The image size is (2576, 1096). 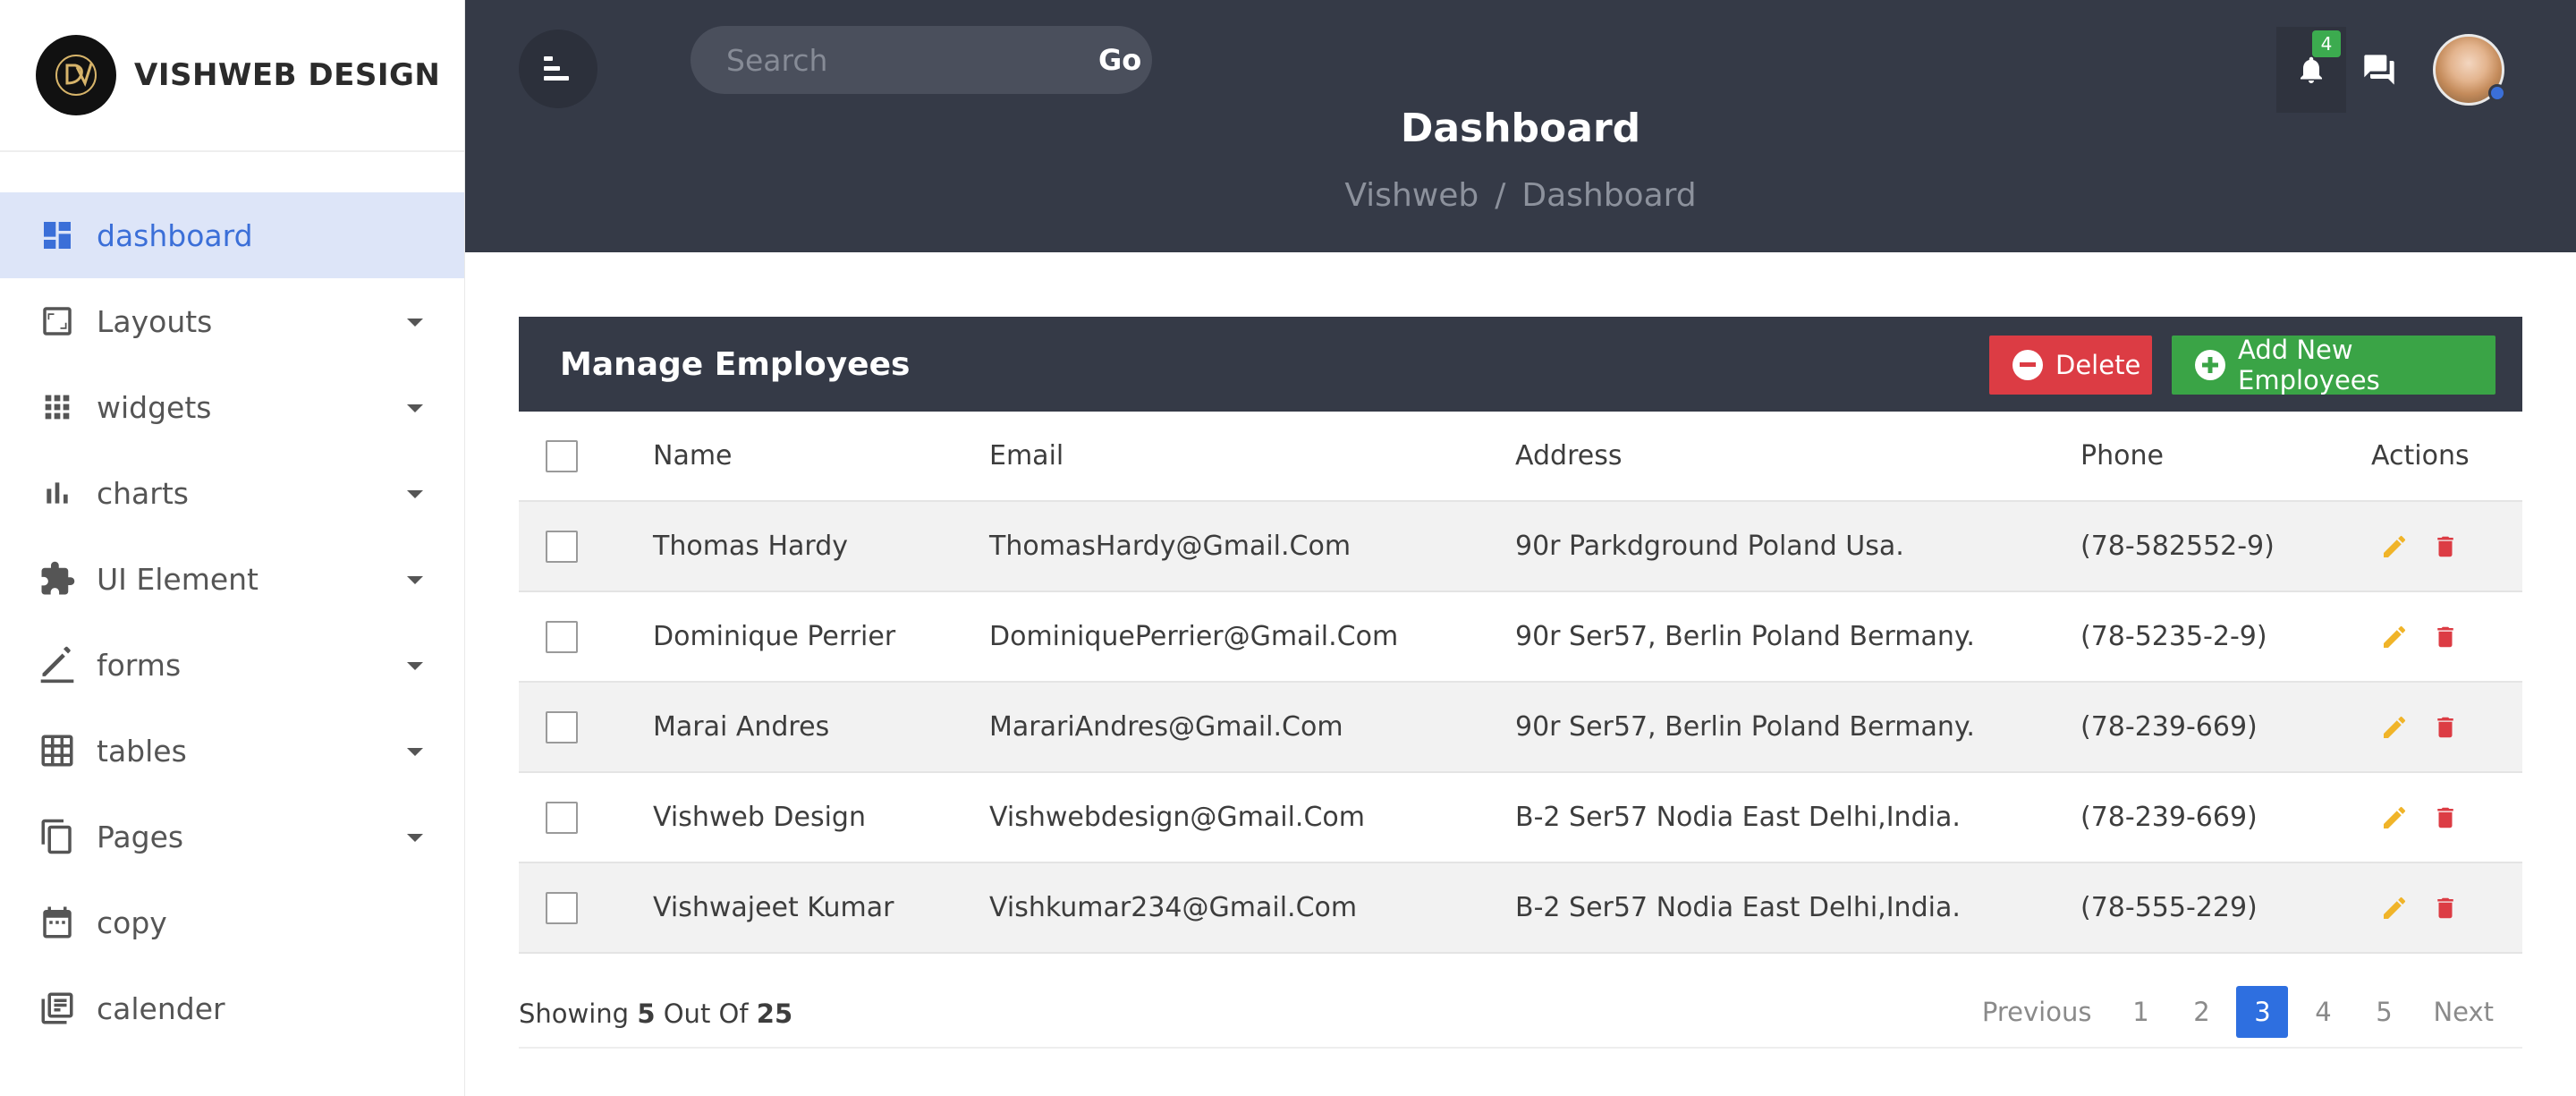 I want to click on employee-address: 90r Parkdground Poland Usa., so click(x=1797, y=546).